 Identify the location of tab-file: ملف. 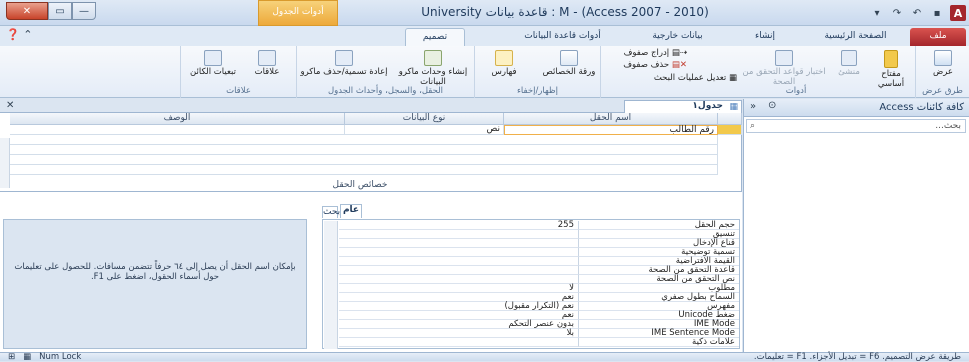
(938, 37).